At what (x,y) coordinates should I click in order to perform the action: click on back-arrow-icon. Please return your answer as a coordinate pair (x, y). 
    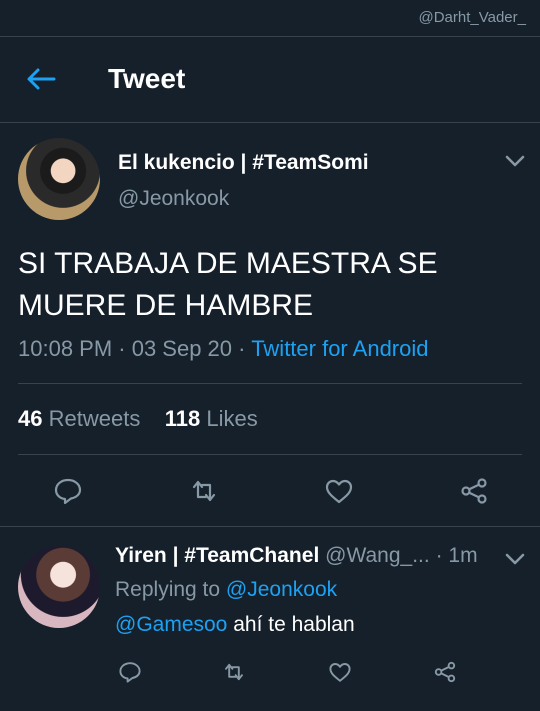
    Looking at the image, I should click on (41, 79).